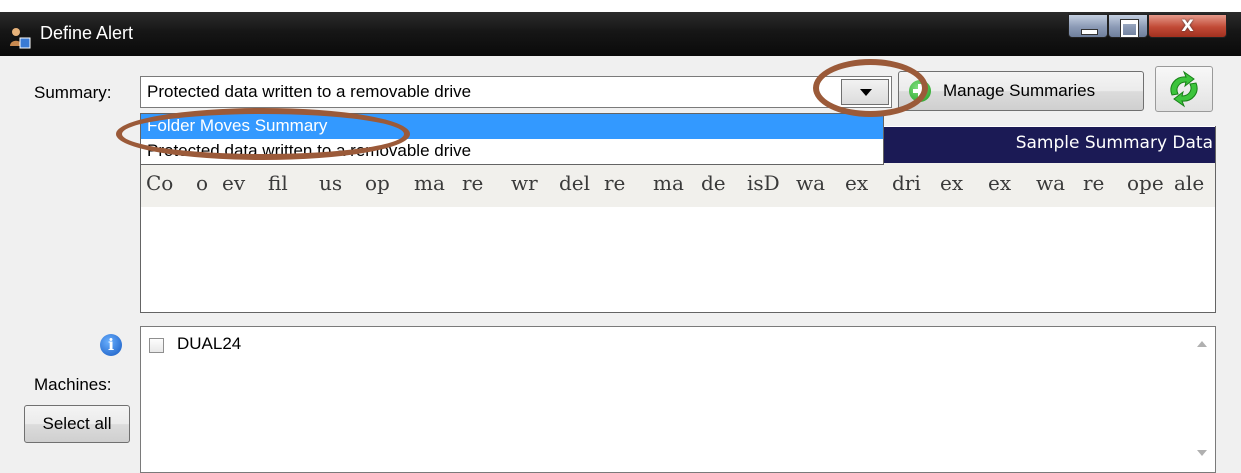  Describe the element at coordinates (1114, 143) in the screenshot. I see `sample-data-title: Sample Summary Data` at that location.